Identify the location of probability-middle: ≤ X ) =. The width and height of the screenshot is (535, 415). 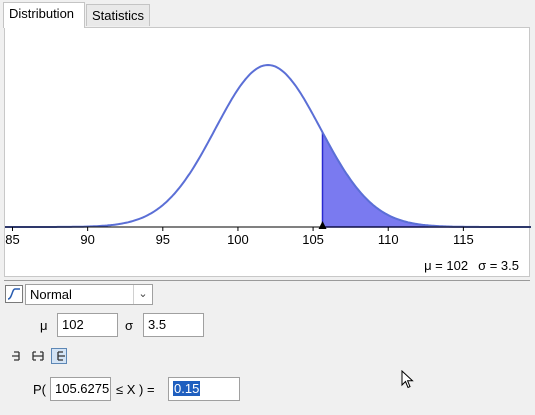
(135, 389).